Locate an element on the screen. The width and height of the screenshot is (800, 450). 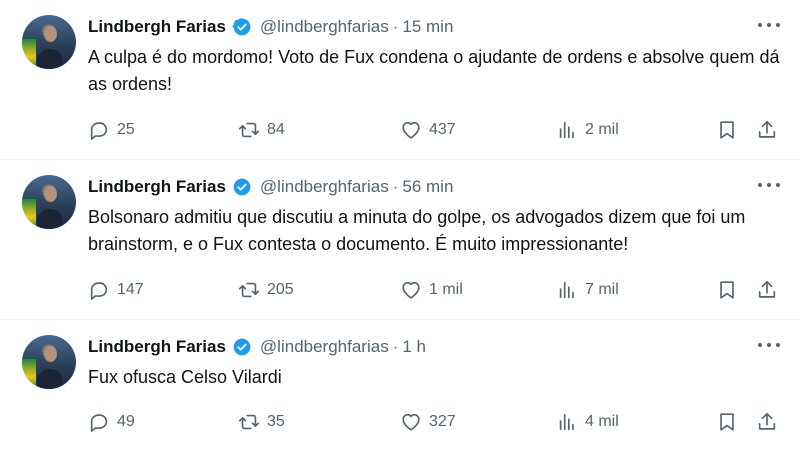
retweet-button: 205 is located at coordinates (266, 290).